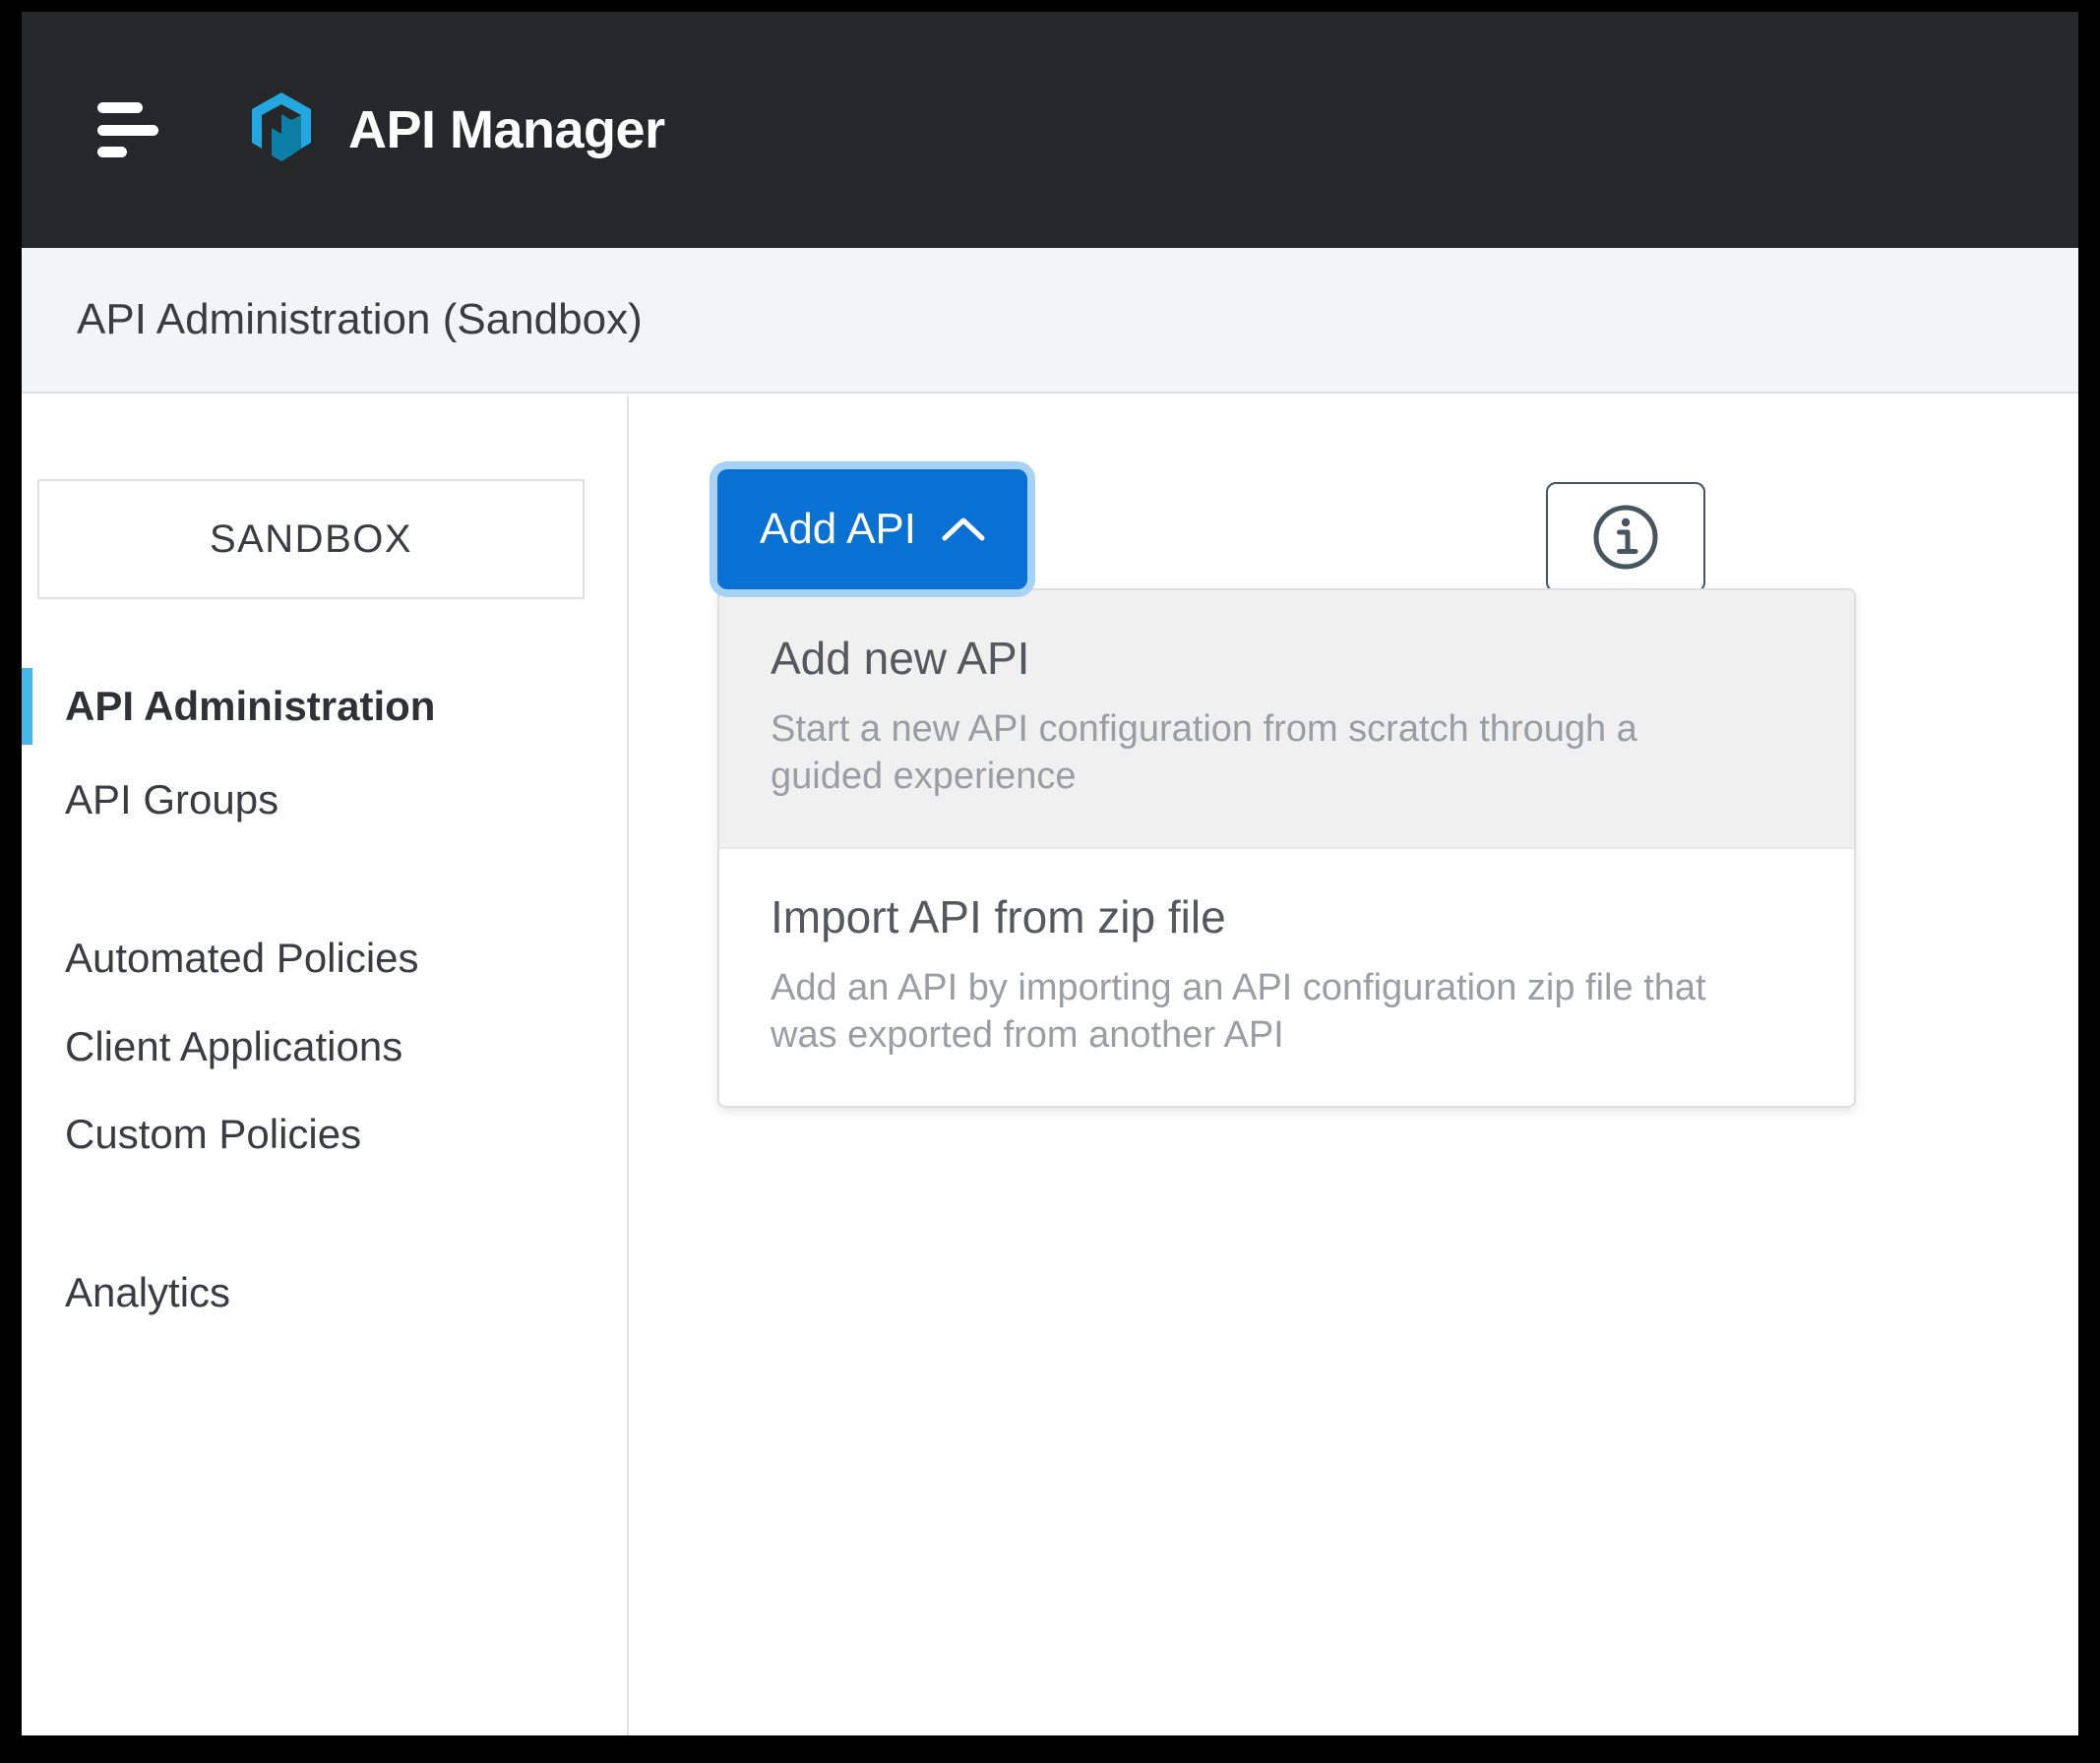 The width and height of the screenshot is (2100, 1763). What do you see at coordinates (1050, 130) in the screenshot?
I see `top-header-bar: API Manager` at bounding box center [1050, 130].